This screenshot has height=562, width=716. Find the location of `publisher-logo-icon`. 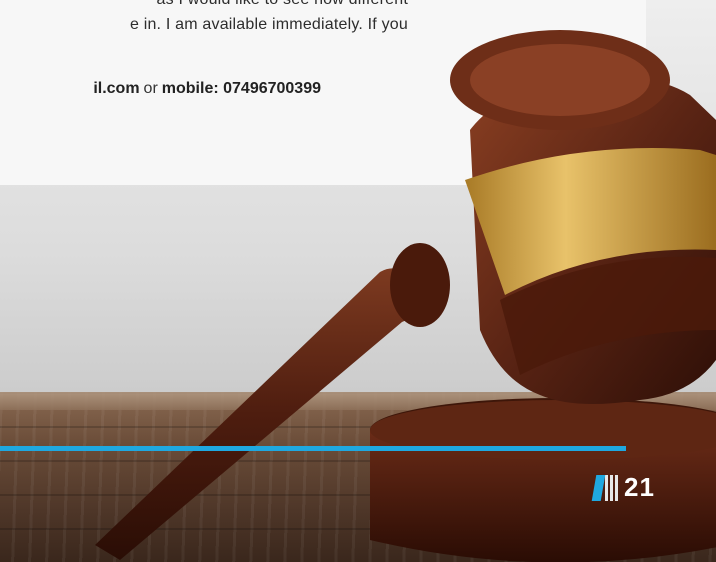

publisher-logo-icon is located at coordinates (604, 487).